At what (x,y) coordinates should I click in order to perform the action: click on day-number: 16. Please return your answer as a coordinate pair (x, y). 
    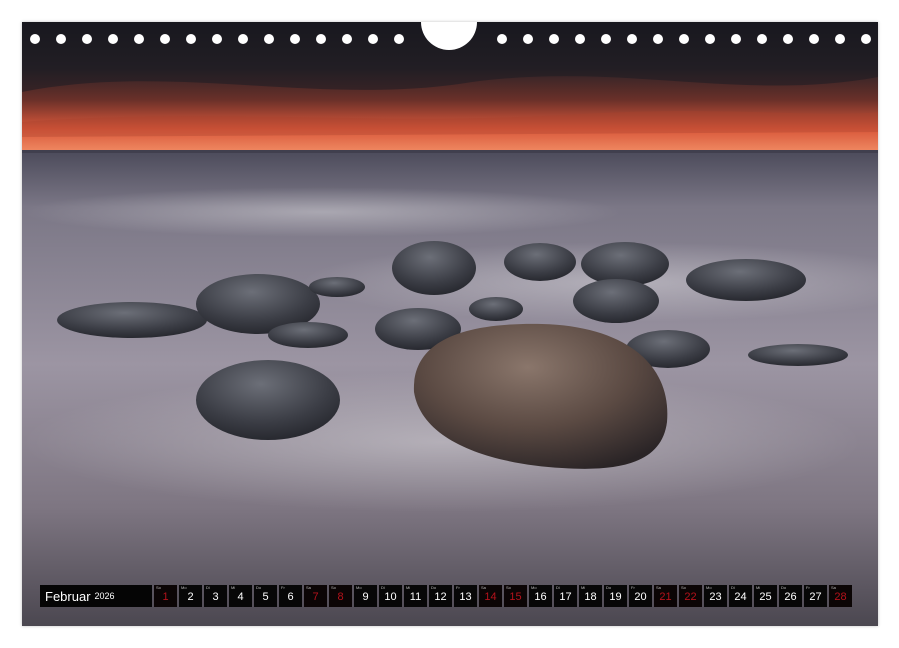
    Looking at the image, I should click on (540, 597).